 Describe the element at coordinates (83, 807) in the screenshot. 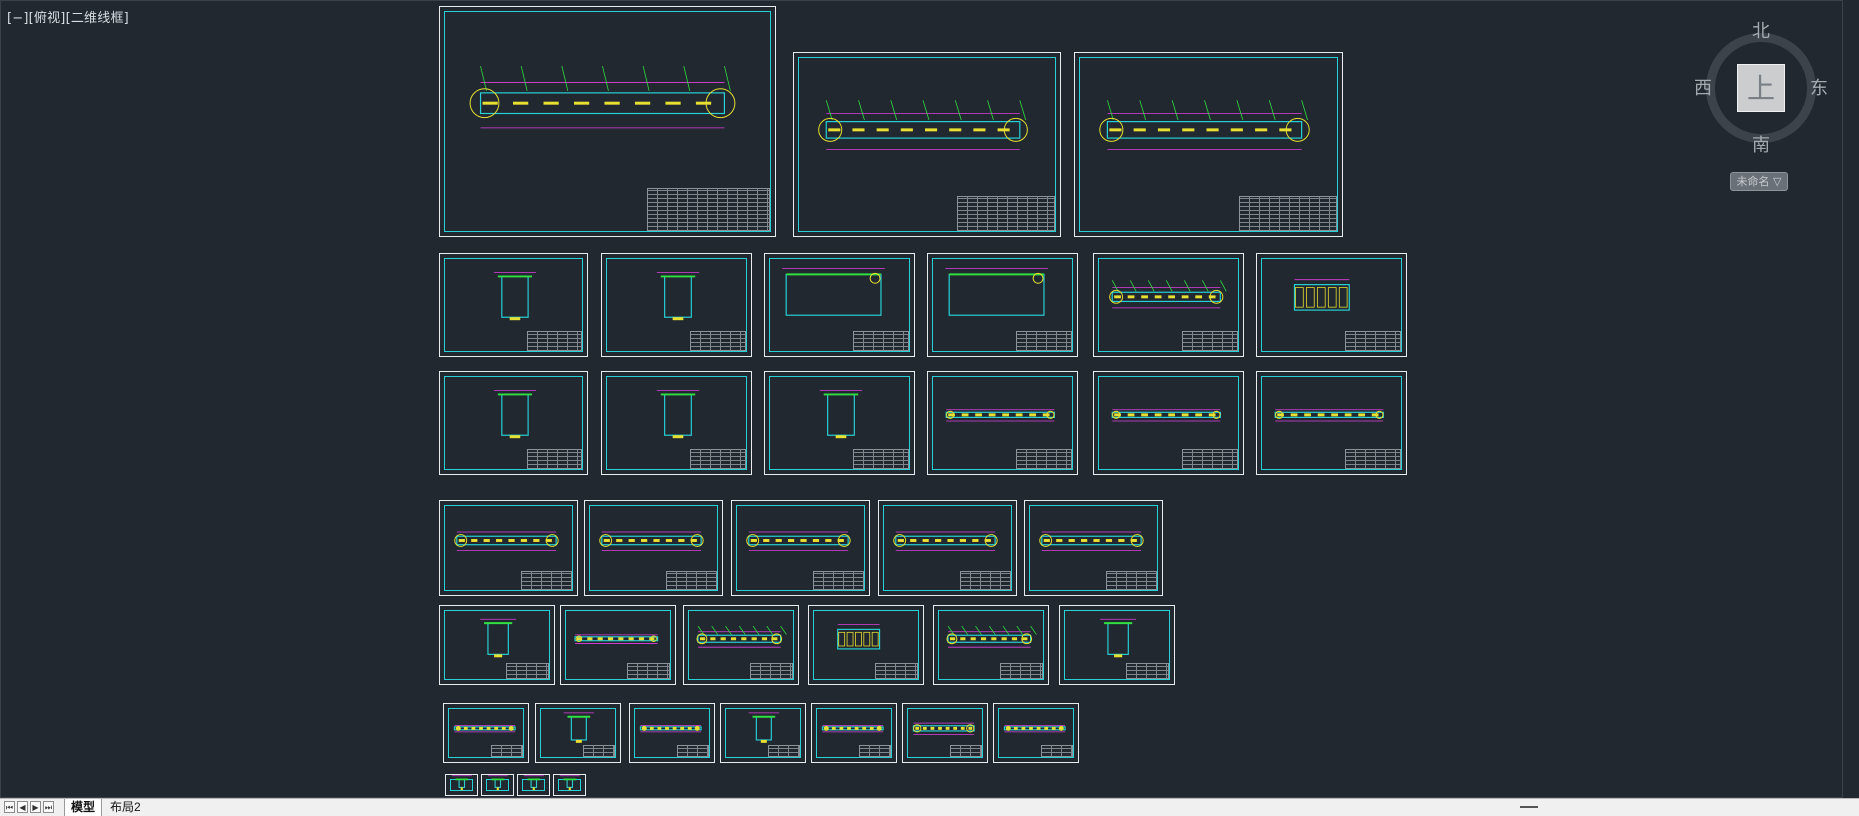

I see `tab-model: 模型` at that location.